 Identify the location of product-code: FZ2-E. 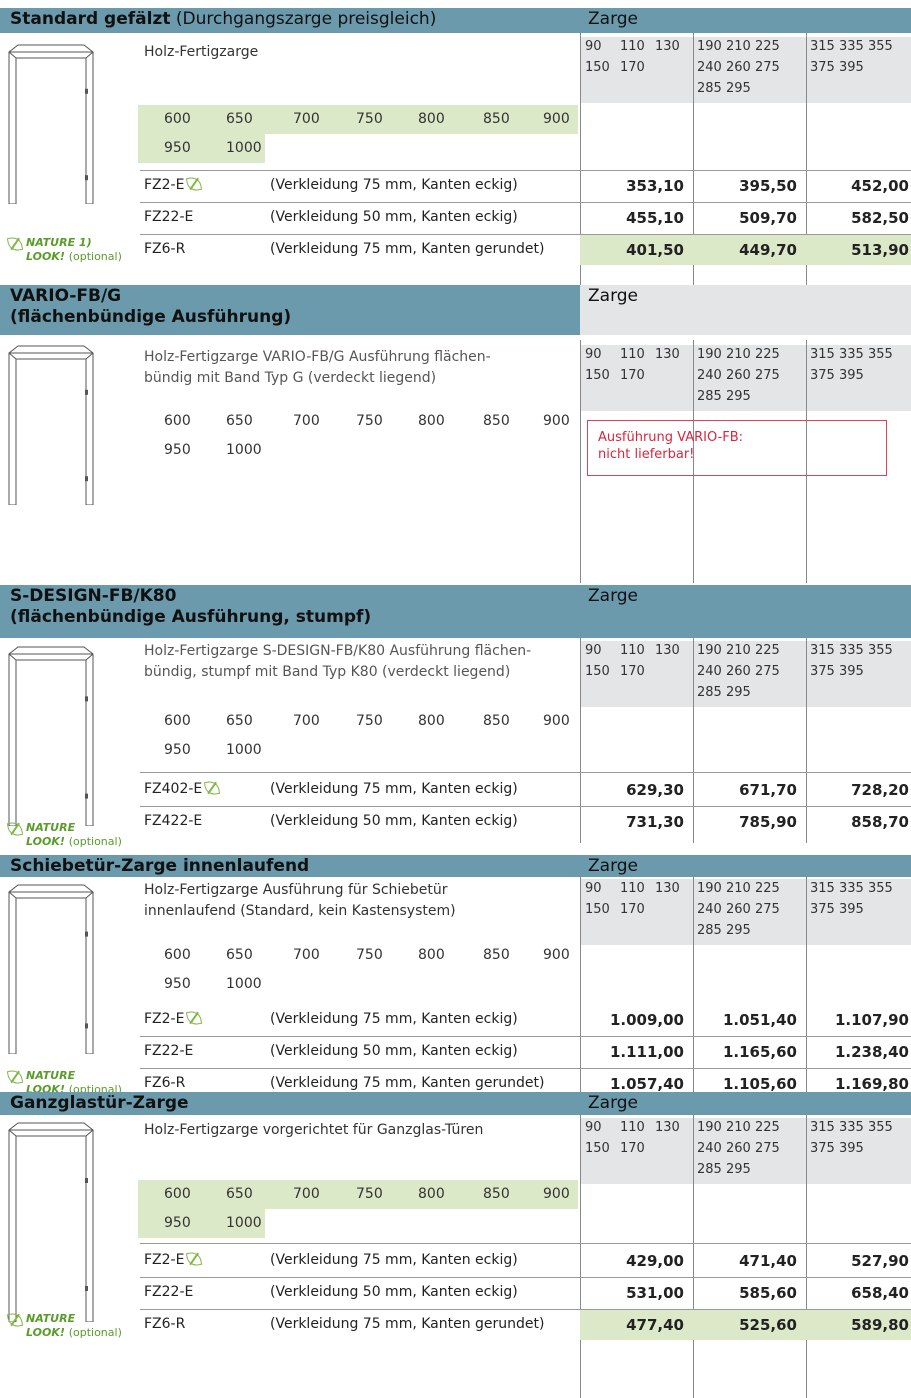
(173, 1259).